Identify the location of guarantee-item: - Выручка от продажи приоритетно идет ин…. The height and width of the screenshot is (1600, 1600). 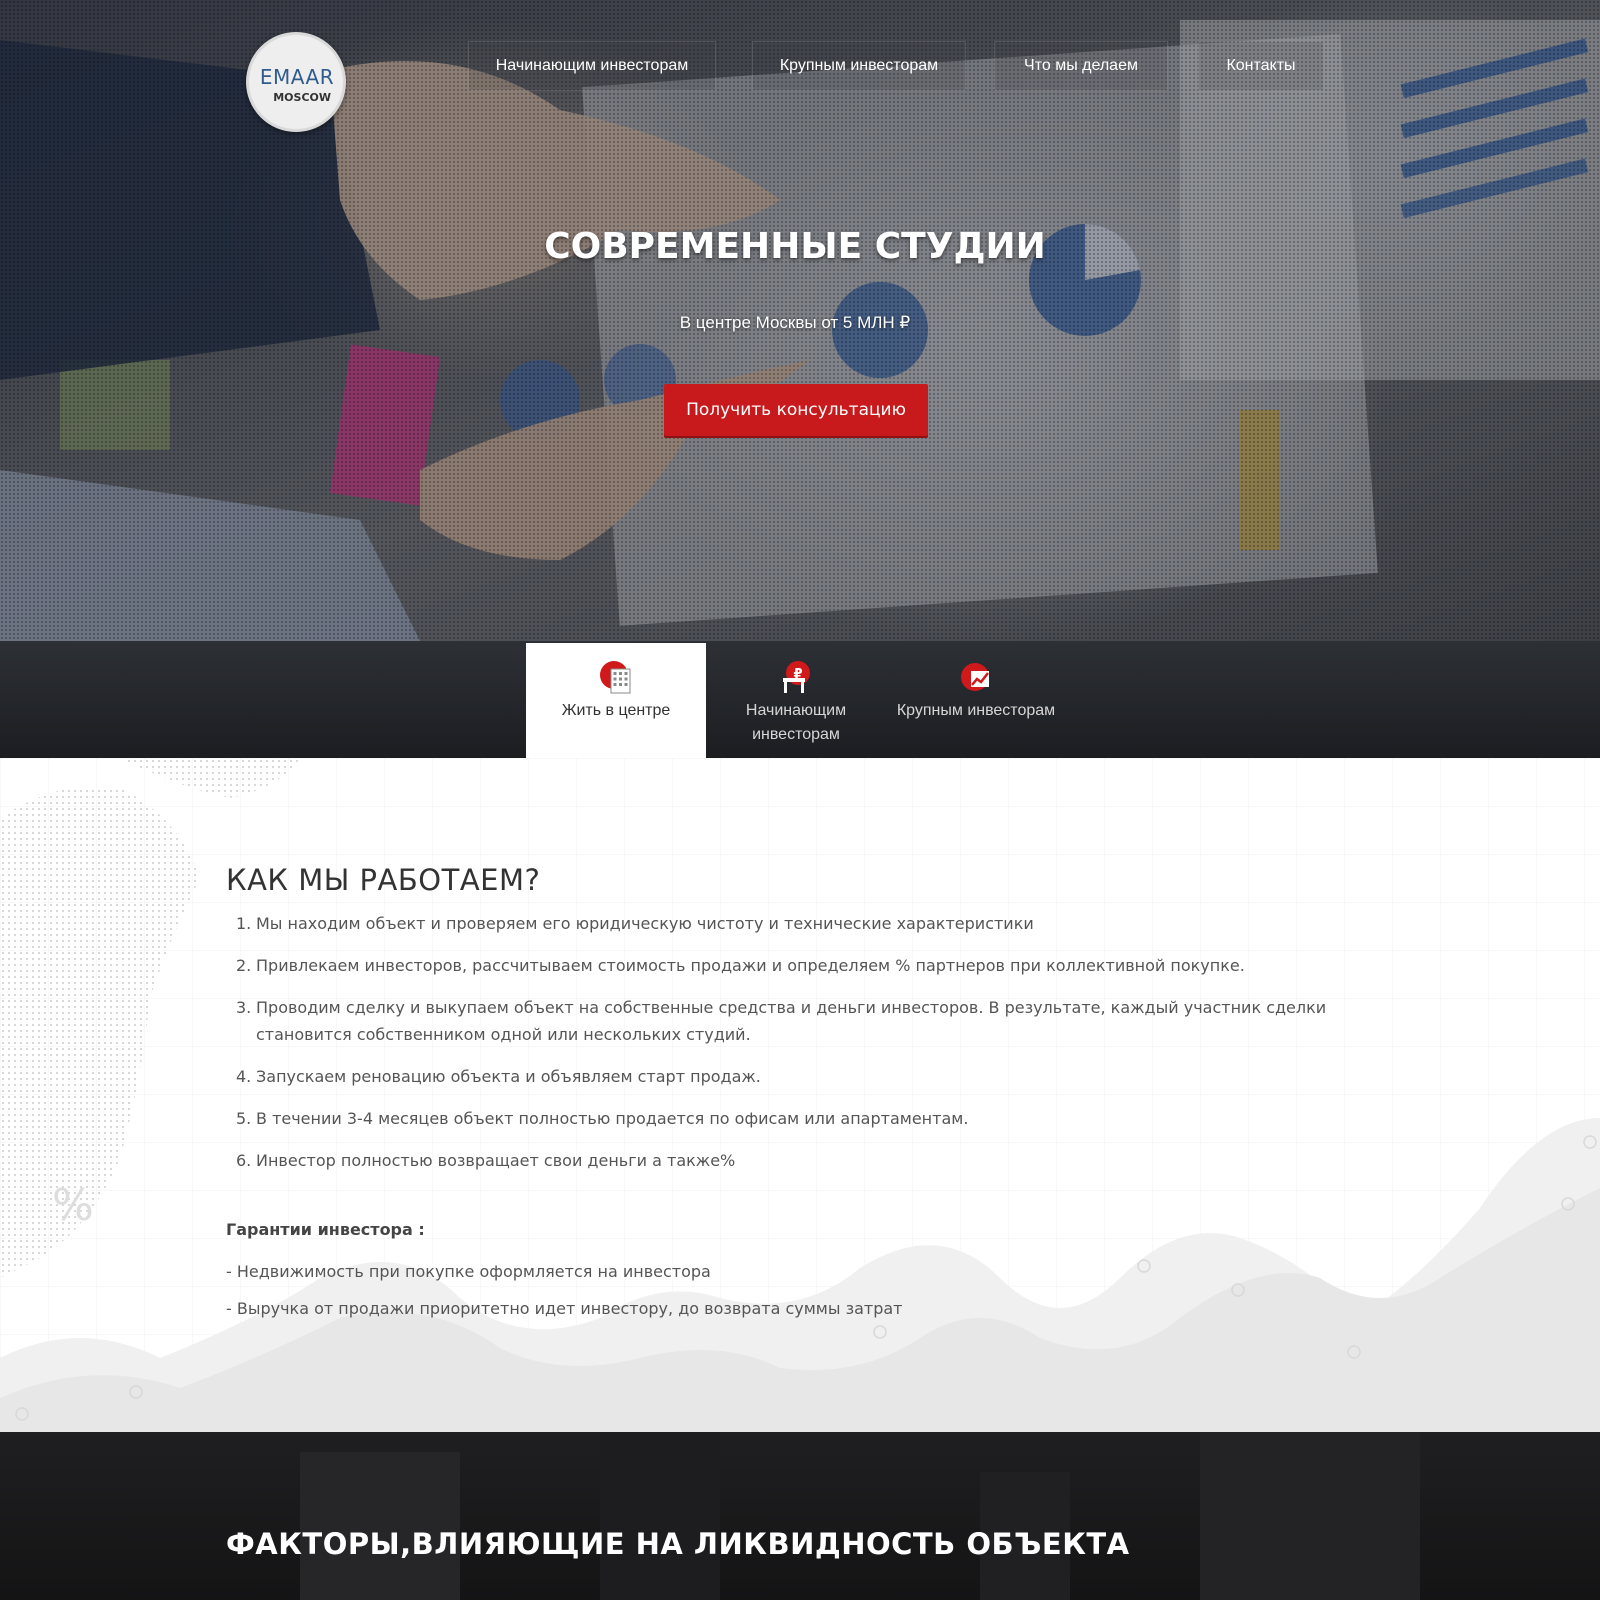
(564, 1308).